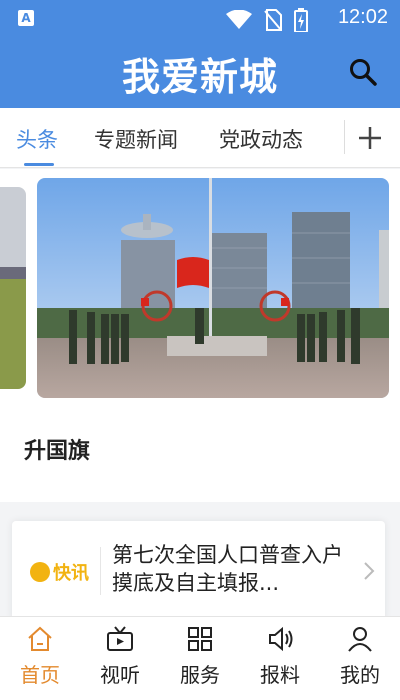  What do you see at coordinates (360, 675) in the screenshot?
I see `nav-mine-label: 我的` at bounding box center [360, 675].